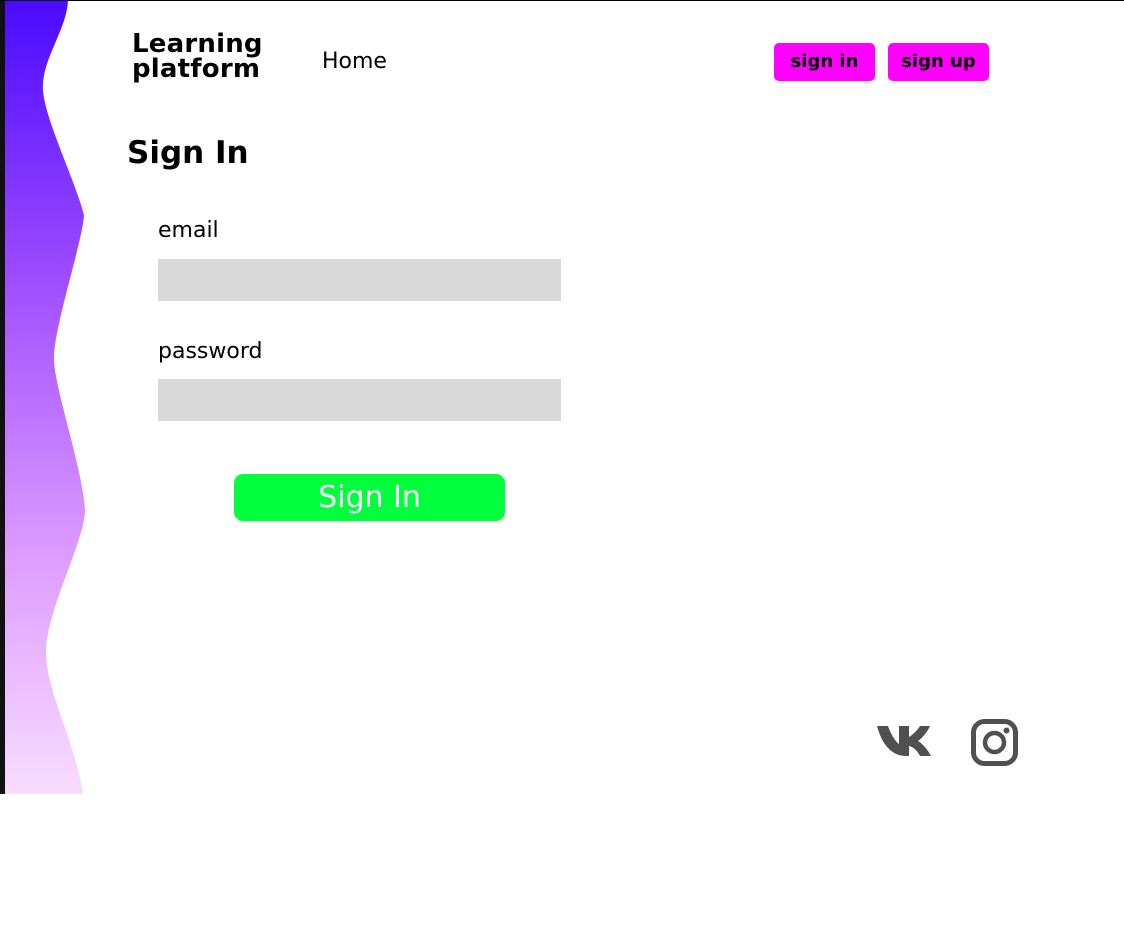 Image resolution: width=1124 pixels, height=929 pixels. What do you see at coordinates (188, 230) in the screenshot?
I see `email-label: email` at bounding box center [188, 230].